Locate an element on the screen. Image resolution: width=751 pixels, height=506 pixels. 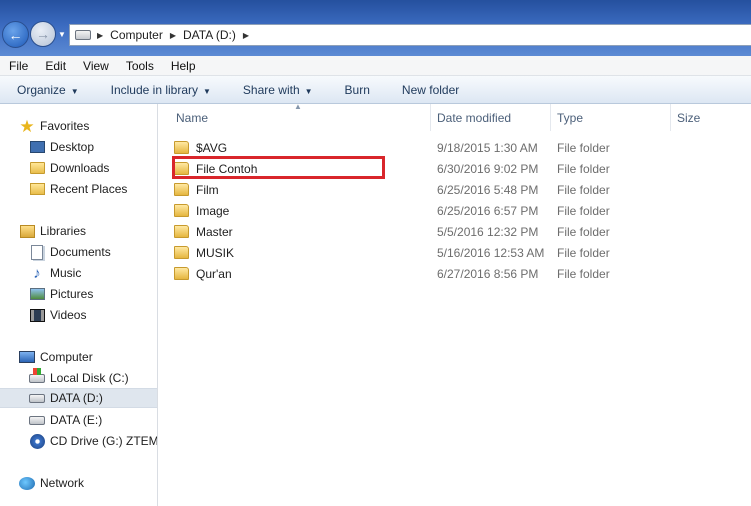
nav-label: Local Disk (C:) is located at coordinates (89, 378).